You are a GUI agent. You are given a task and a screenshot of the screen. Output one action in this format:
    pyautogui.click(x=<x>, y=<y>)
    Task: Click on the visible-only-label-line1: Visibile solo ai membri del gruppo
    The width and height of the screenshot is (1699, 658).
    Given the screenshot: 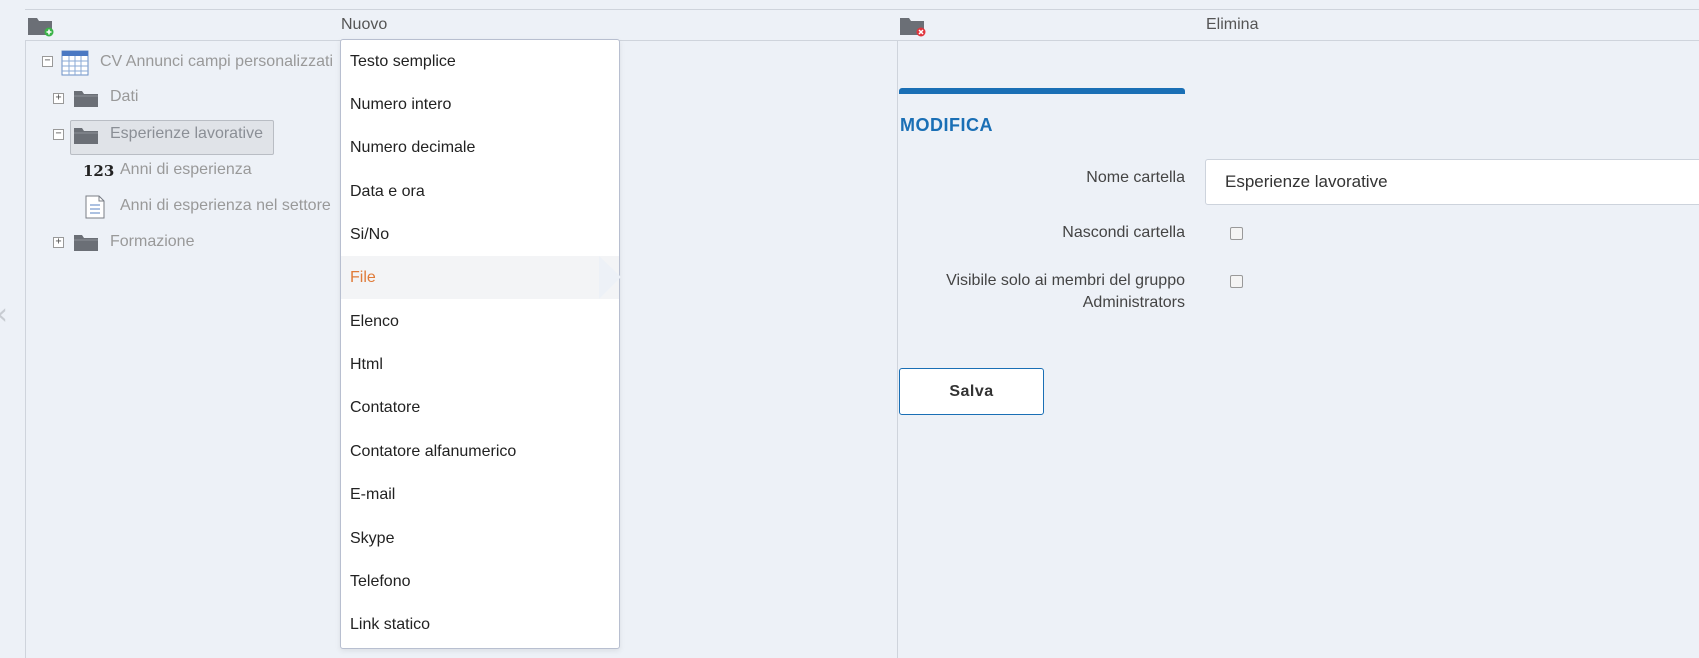 What is the action you would take?
    pyautogui.click(x=1065, y=280)
    